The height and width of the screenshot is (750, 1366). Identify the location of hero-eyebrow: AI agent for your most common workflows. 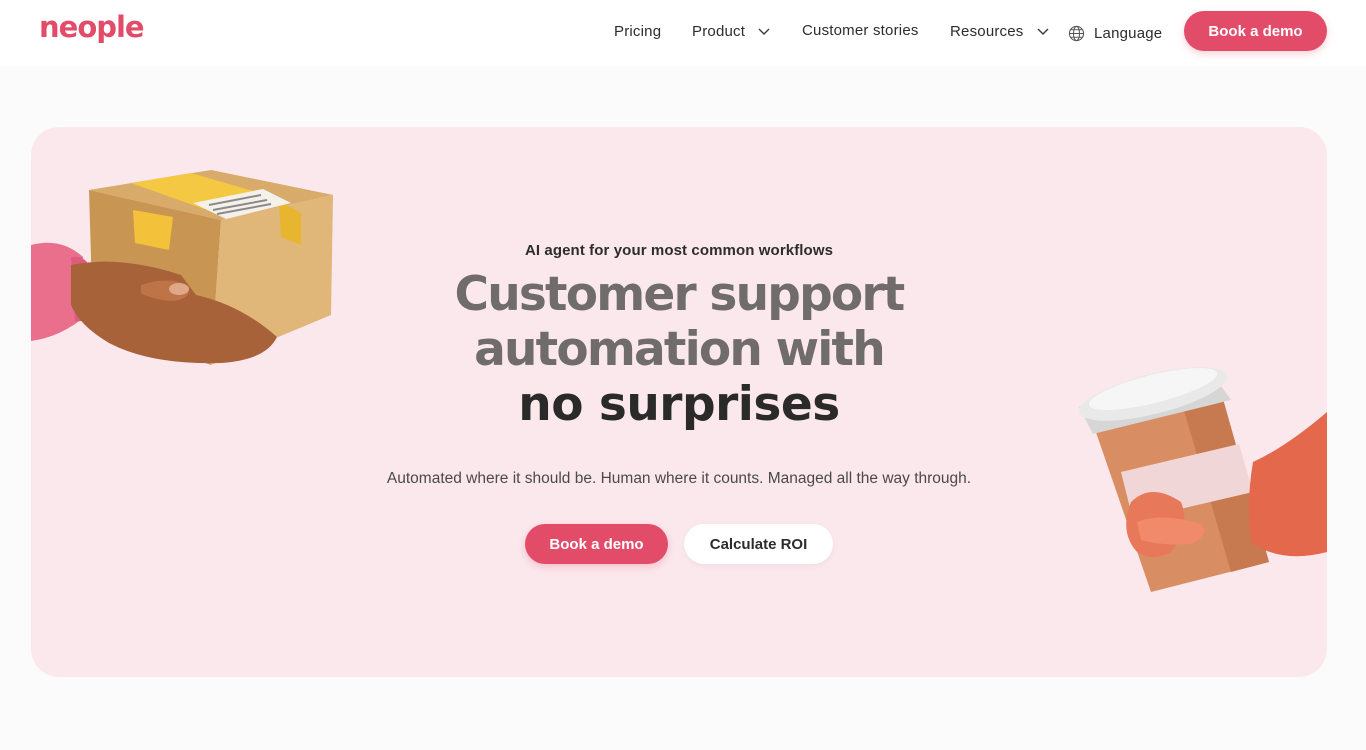
(679, 250).